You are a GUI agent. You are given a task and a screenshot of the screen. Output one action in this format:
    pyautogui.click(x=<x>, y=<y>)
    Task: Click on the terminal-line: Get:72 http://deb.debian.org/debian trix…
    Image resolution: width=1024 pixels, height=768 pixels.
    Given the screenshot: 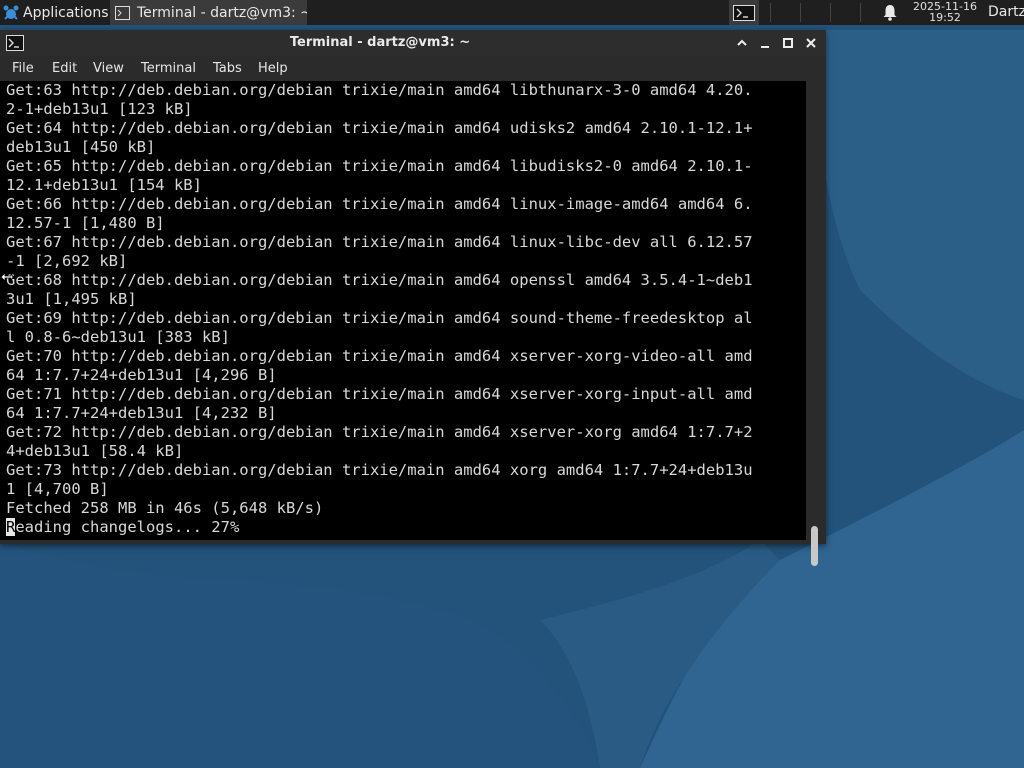 What is the action you would take?
    pyautogui.click(x=379, y=432)
    